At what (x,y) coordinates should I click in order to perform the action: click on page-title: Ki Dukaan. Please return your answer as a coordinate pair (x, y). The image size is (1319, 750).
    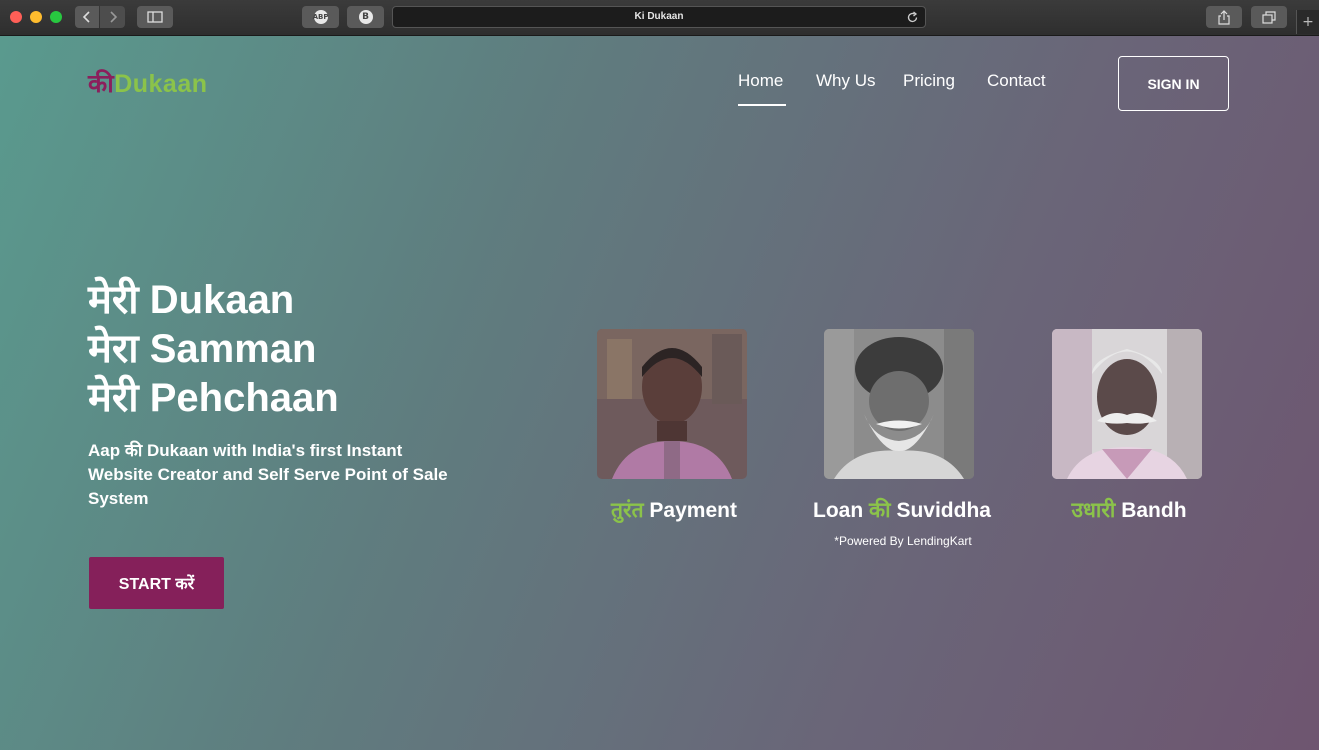
    Looking at the image, I should click on (659, 16).